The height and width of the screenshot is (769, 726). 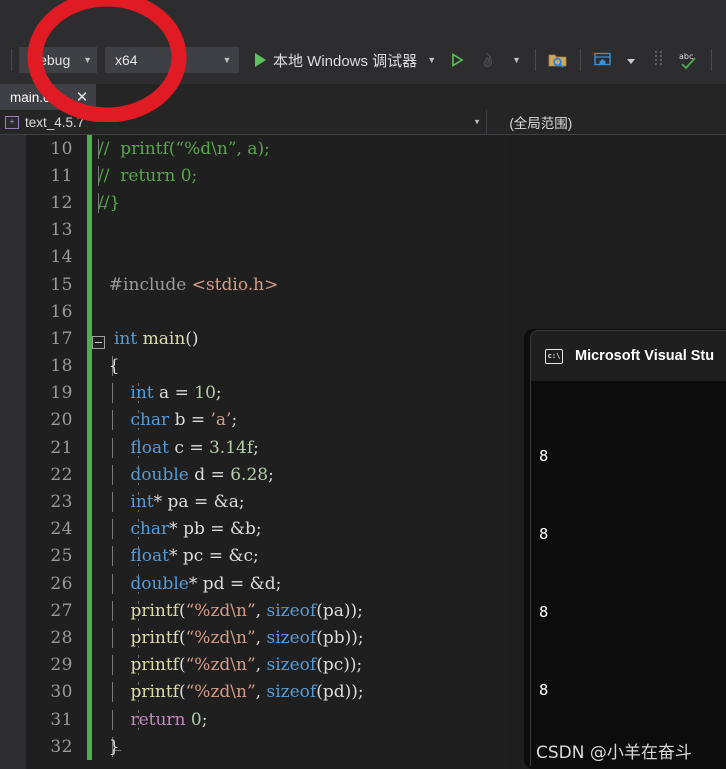 What do you see at coordinates (300, 447) in the screenshot?
I see `code-text: float c = 3.14f;` at bounding box center [300, 447].